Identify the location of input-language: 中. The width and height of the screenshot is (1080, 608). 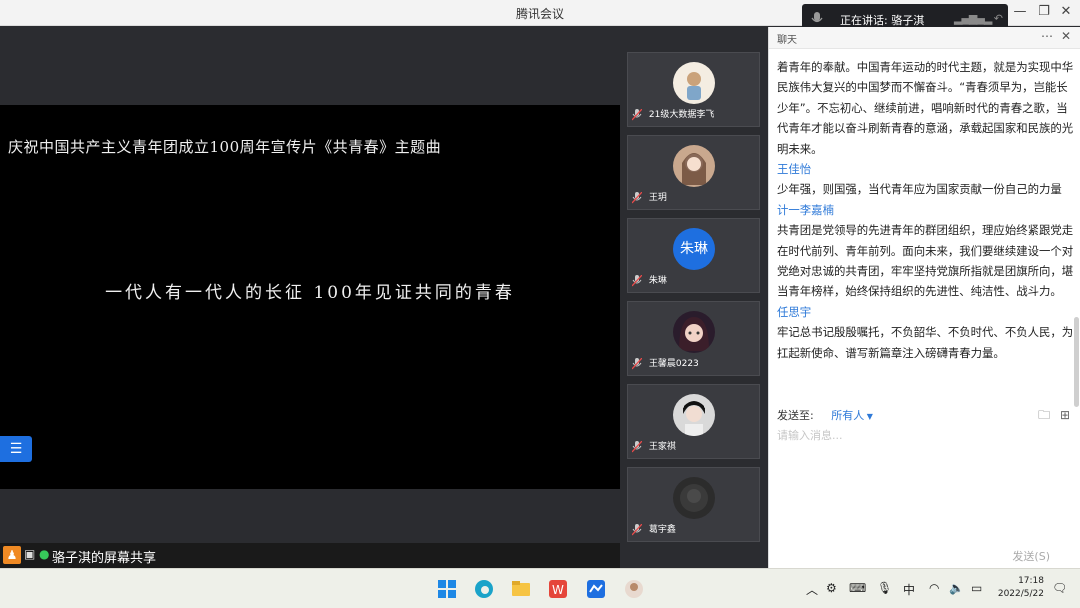
(909, 589).